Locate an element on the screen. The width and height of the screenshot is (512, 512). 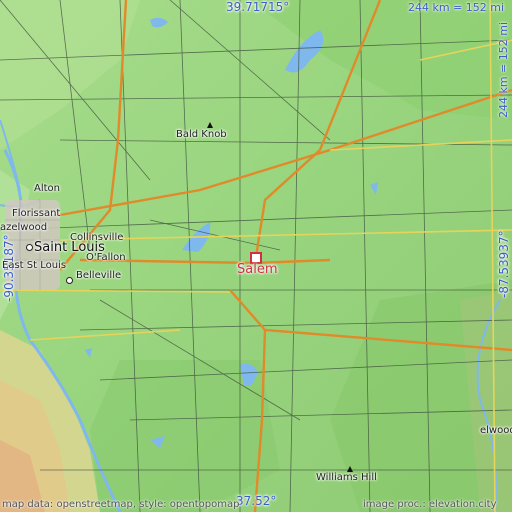
place-east-st-louis: East St Louis is located at coordinates (34, 265).